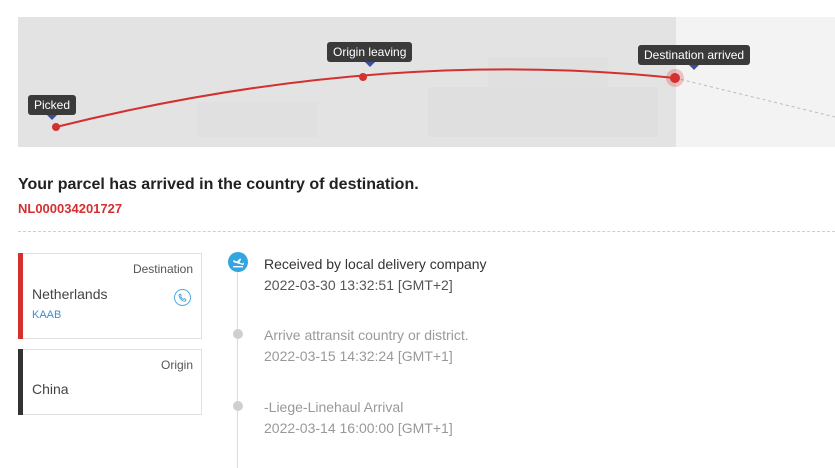 Image resolution: width=835 pixels, height=468 pixels. I want to click on milestone-dot-destination-arrived, so click(675, 78).